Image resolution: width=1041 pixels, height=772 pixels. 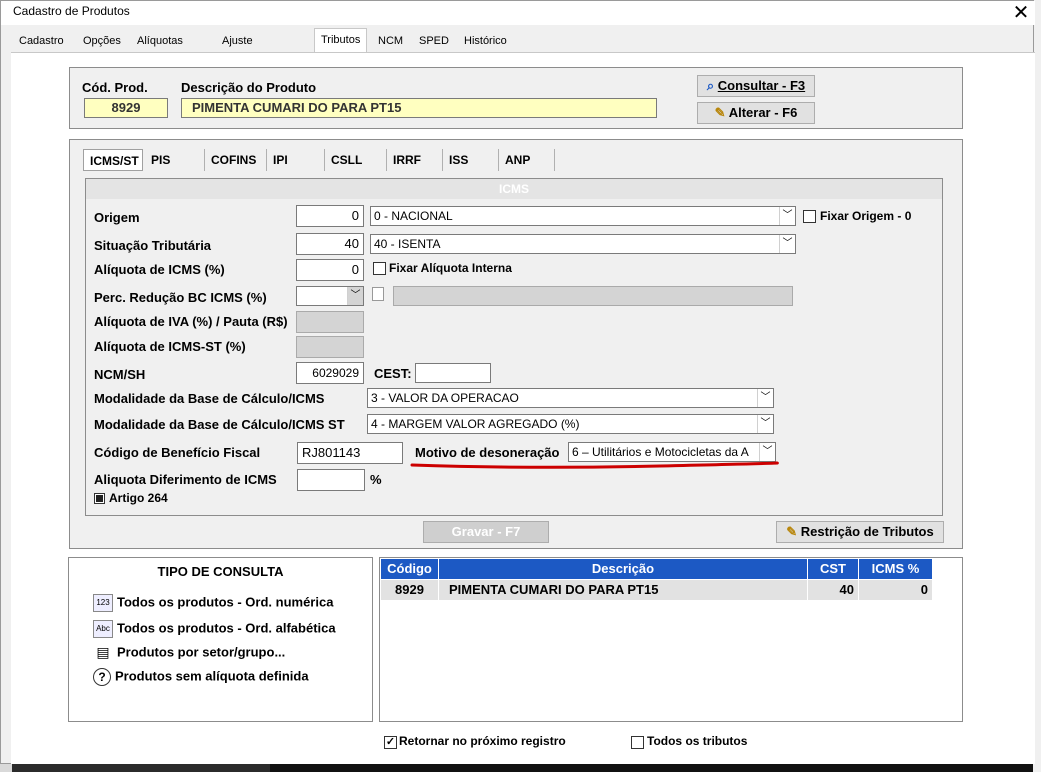 I want to click on aliq-st-field, so click(x=330, y=347).